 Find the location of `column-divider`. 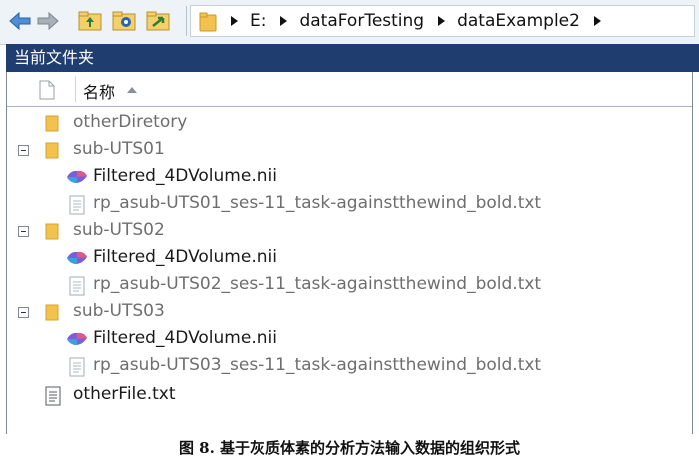

column-divider is located at coordinates (75, 89).